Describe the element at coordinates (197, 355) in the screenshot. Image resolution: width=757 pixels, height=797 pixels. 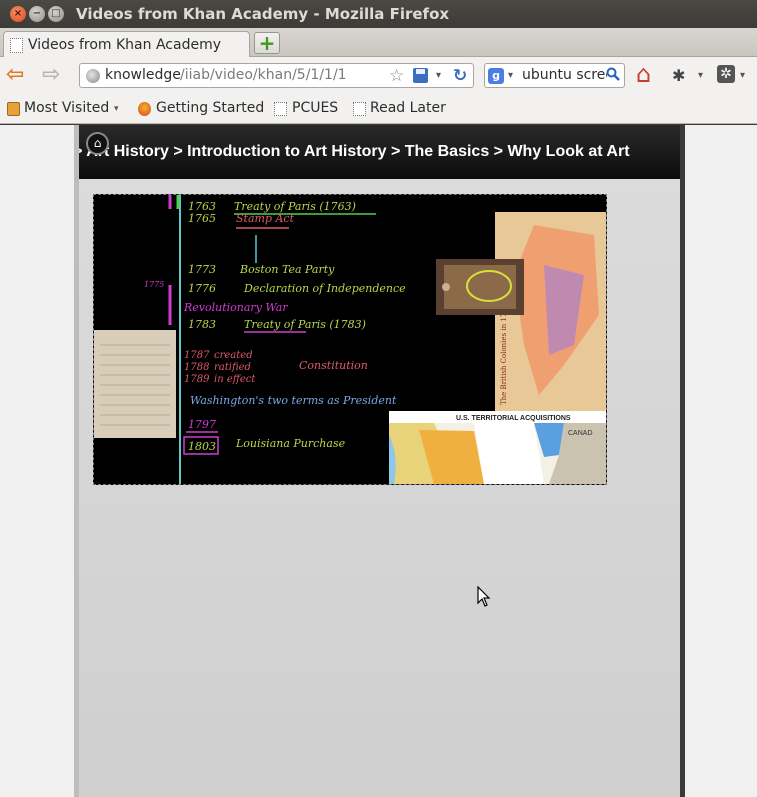
I see `timeline-year: 1787` at that location.